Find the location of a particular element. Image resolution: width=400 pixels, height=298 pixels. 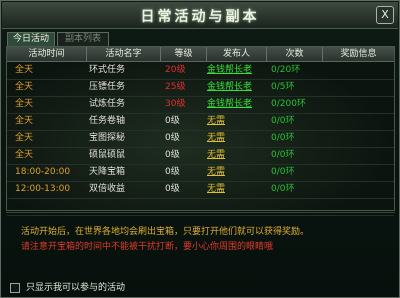

table-header: 活动时间 活动名字 等级 发布人 次数 奖励信息 is located at coordinates (200, 54).